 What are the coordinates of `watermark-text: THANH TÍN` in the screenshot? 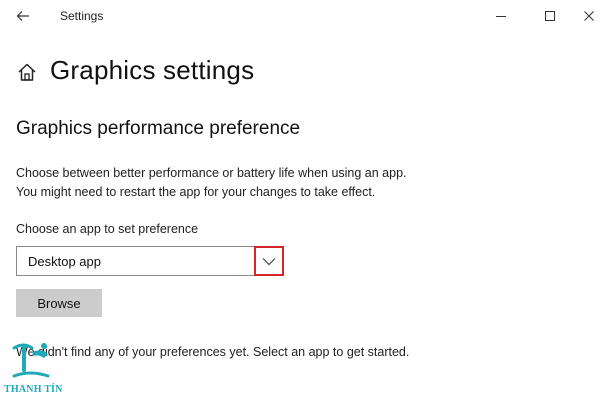 It's located at (33, 389).